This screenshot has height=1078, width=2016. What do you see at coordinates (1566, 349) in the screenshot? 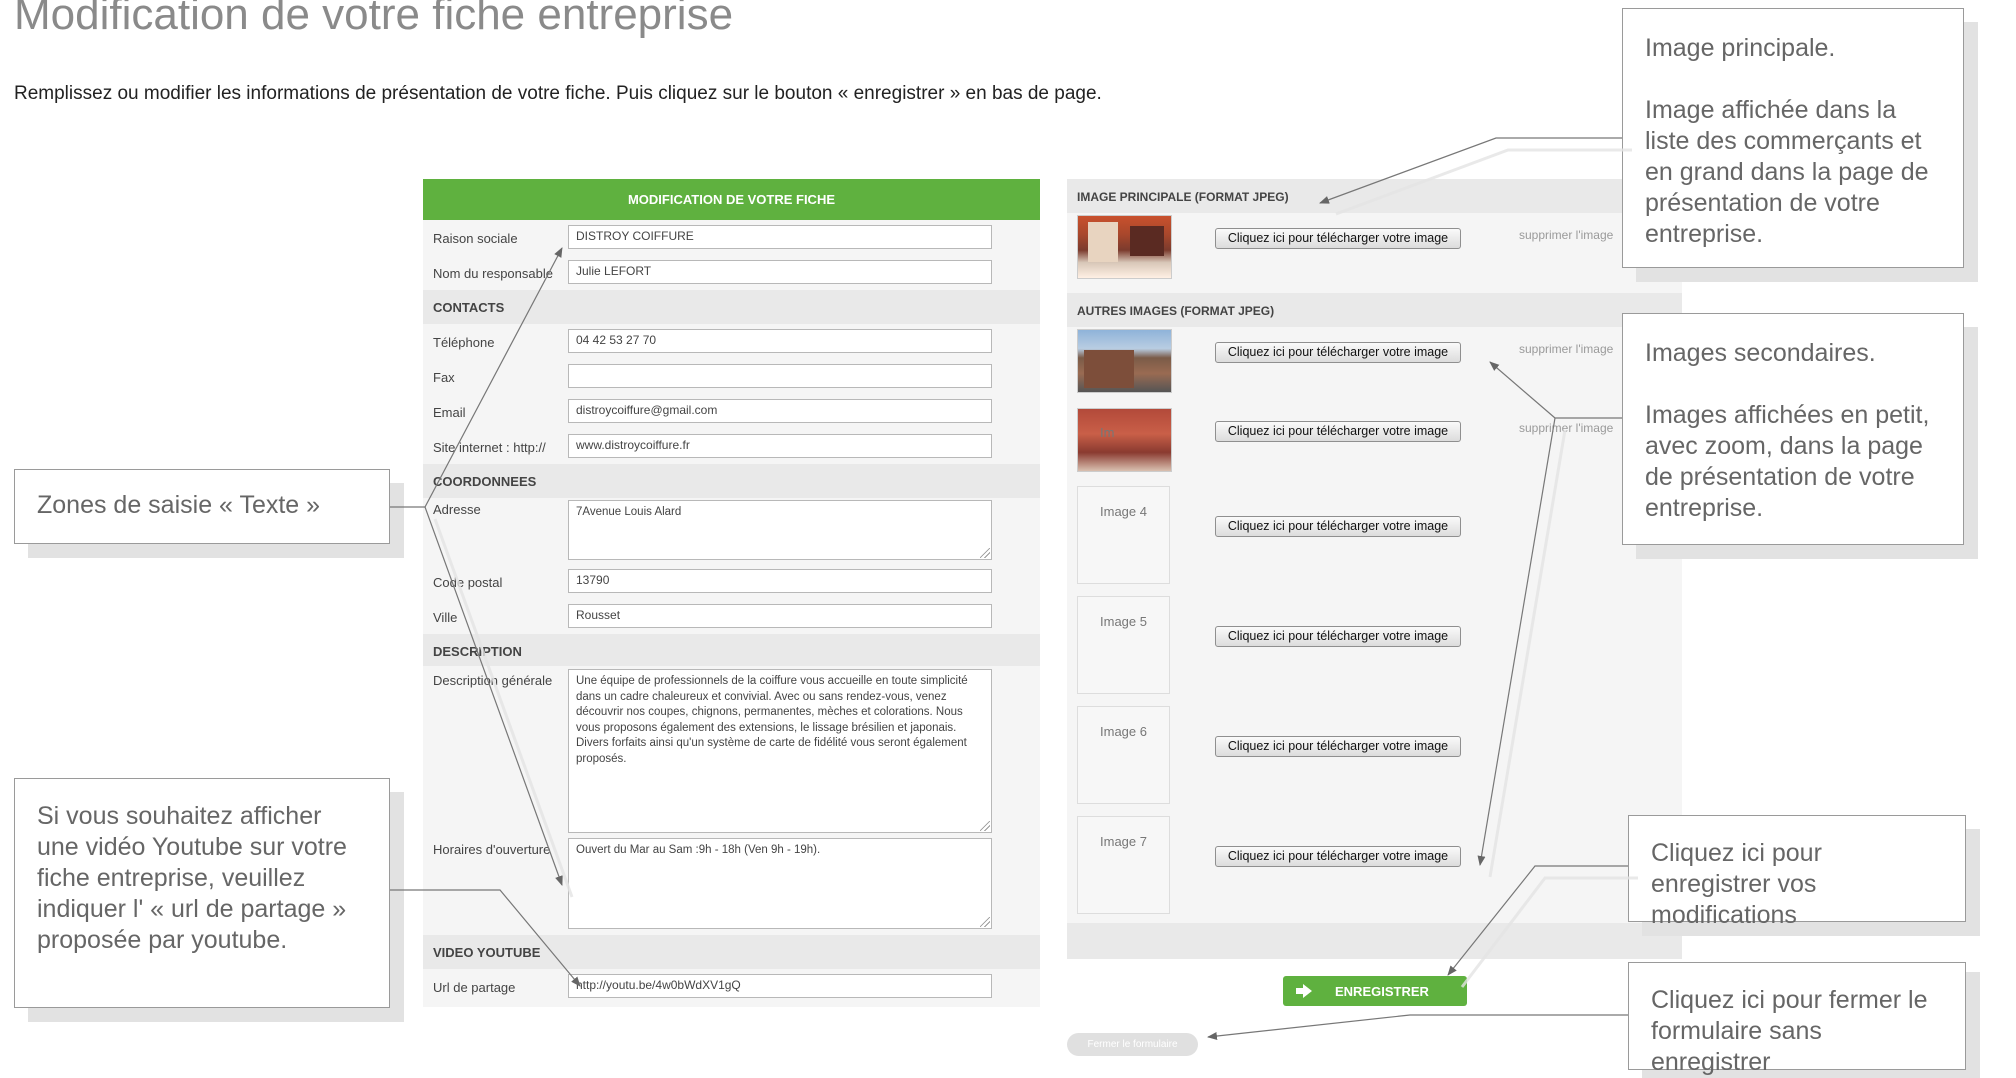
I see `delete-image-2-link: supprimer l'image` at bounding box center [1566, 349].